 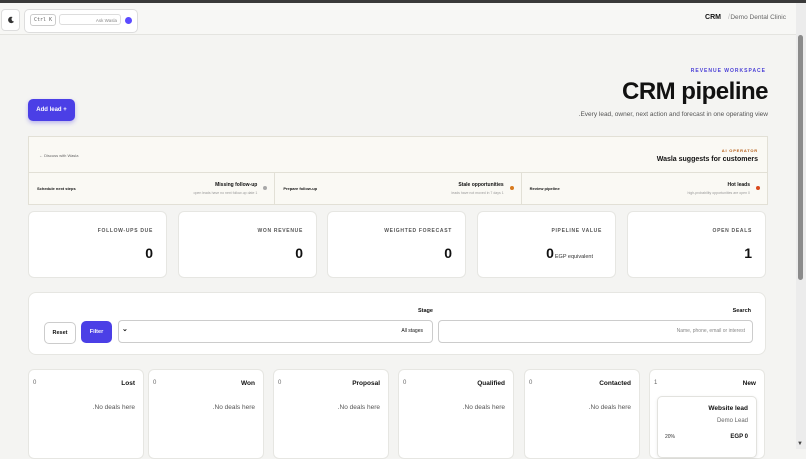 I want to click on column-name: Won, so click(x=248, y=383).